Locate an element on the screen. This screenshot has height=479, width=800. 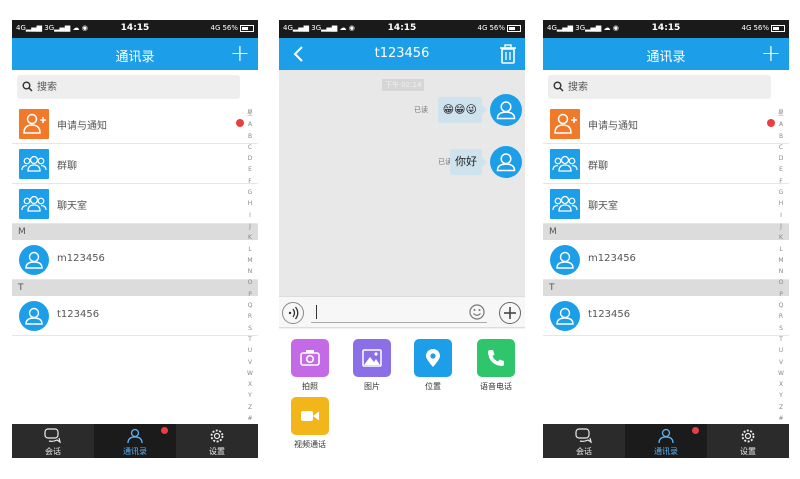
message-input is located at coordinates (399, 313).